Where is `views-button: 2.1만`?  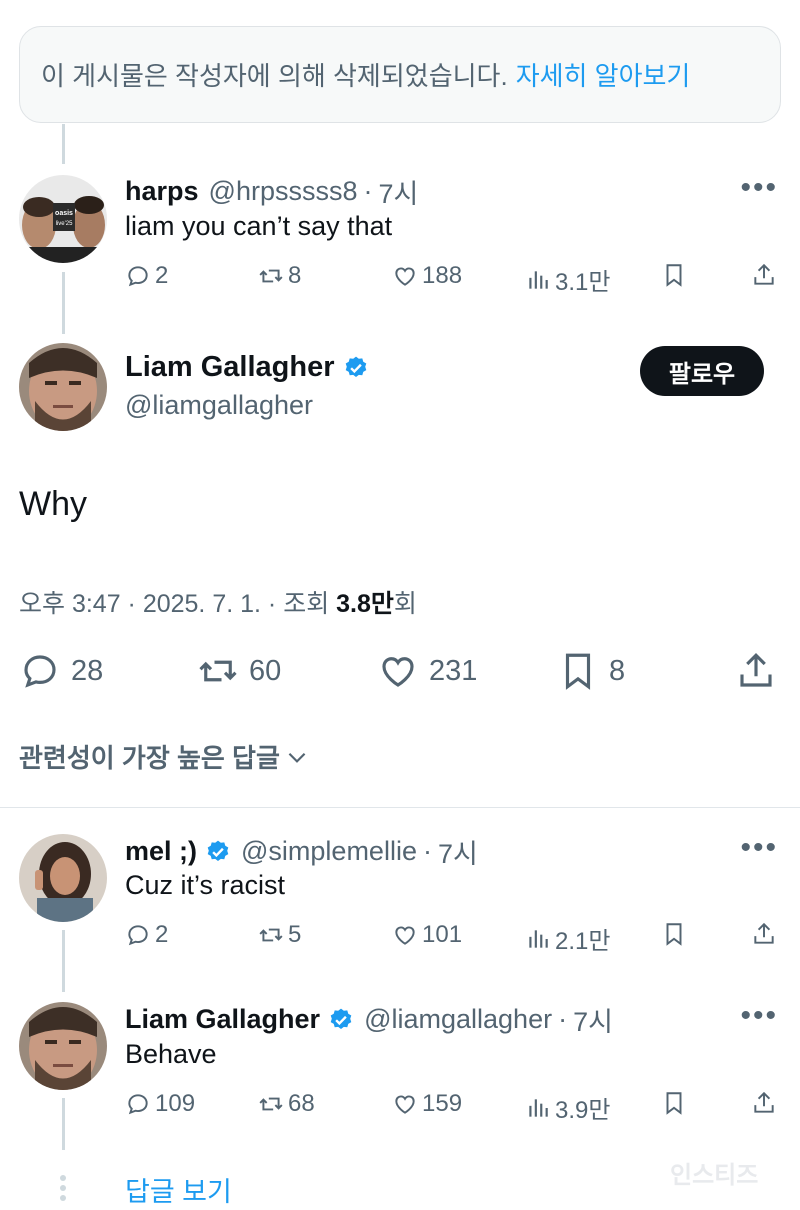
views-button: 2.1만 is located at coordinates (567, 938).